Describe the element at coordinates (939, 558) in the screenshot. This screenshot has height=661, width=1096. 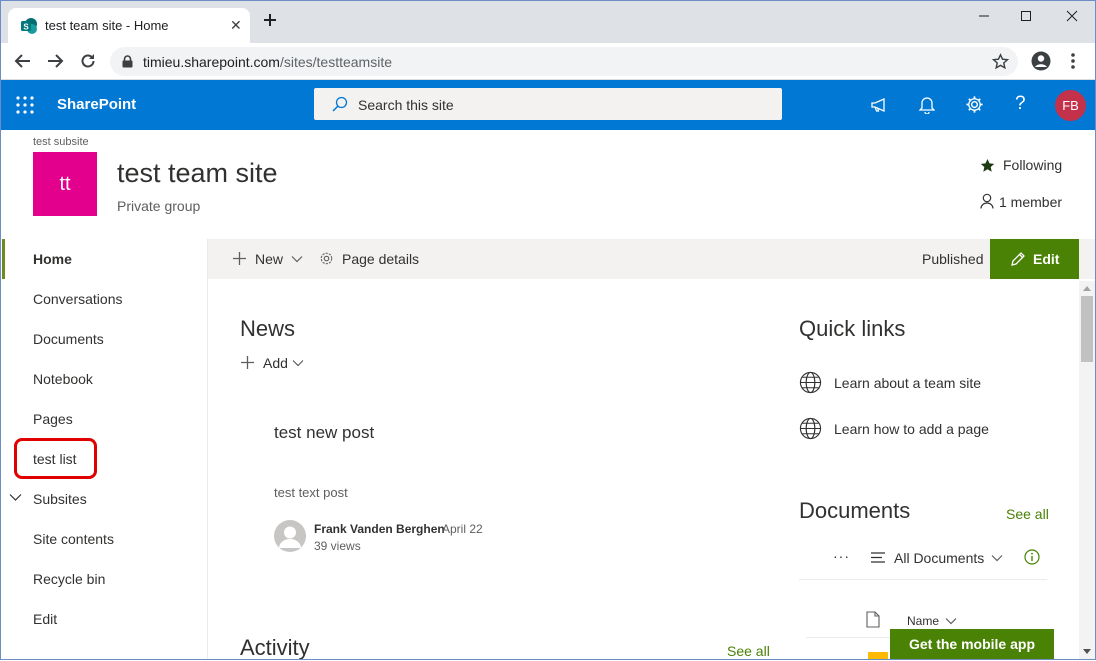
I see `view-selector: All Documents` at that location.